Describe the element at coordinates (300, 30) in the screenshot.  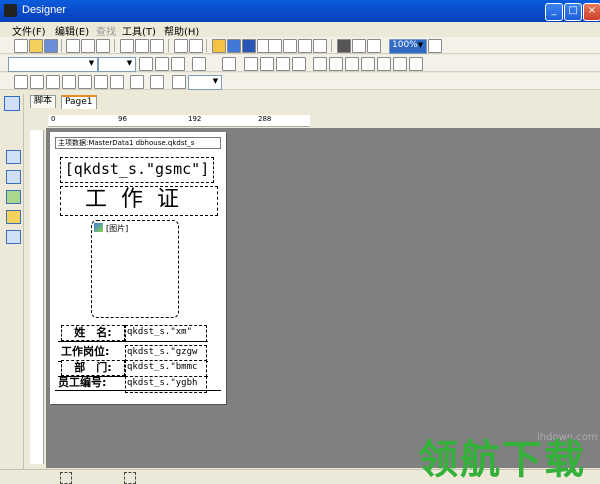
I see `menu-bar: 文件(F) 编辑(E) 查找 工具(T) 帮助(H)` at that location.